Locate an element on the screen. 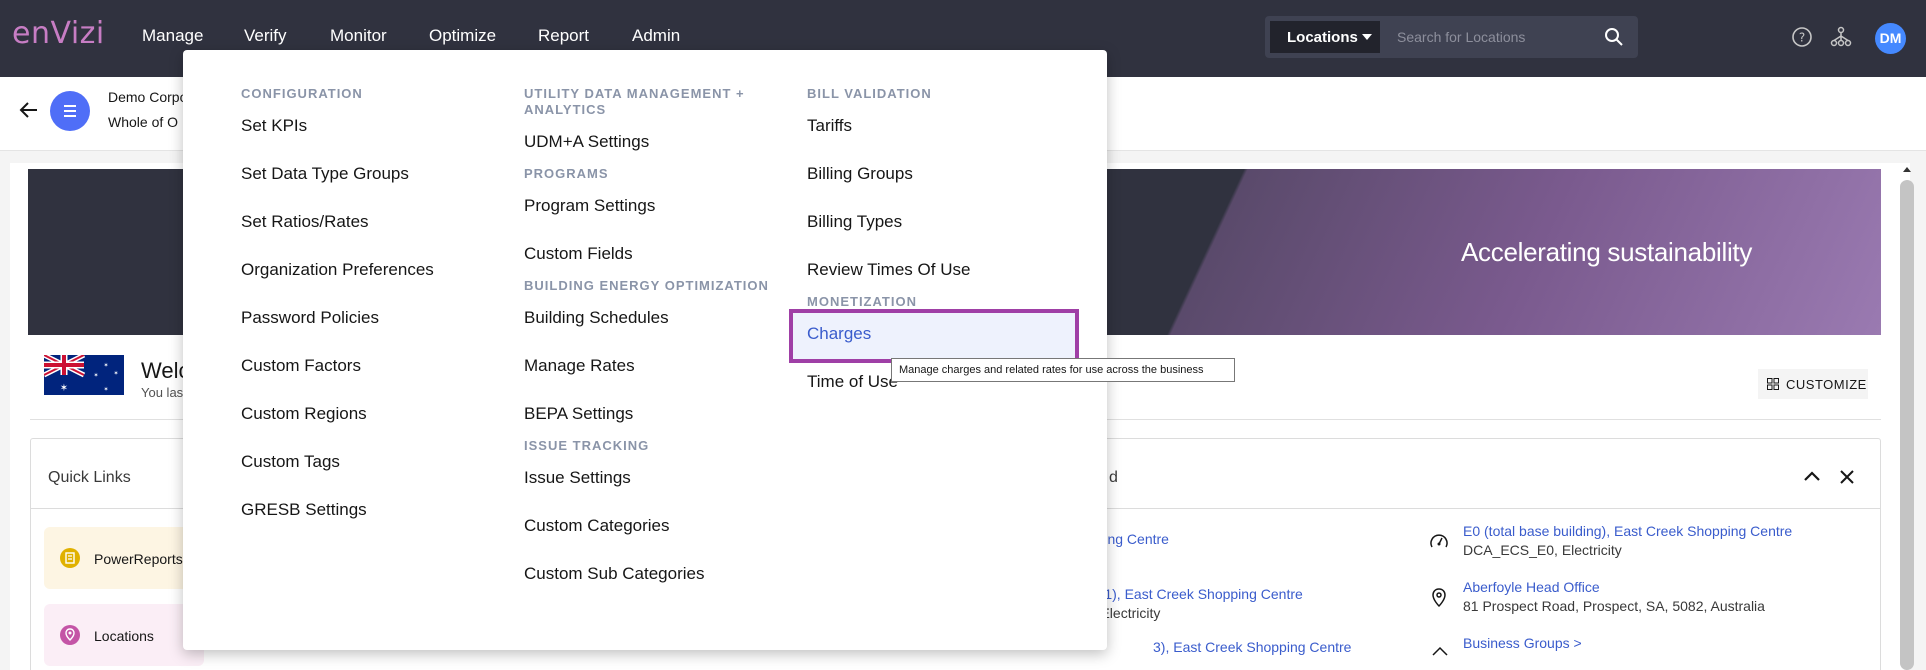 The height and width of the screenshot is (670, 1926). recent-item: Business Groups > is located at coordinates (1522, 643).